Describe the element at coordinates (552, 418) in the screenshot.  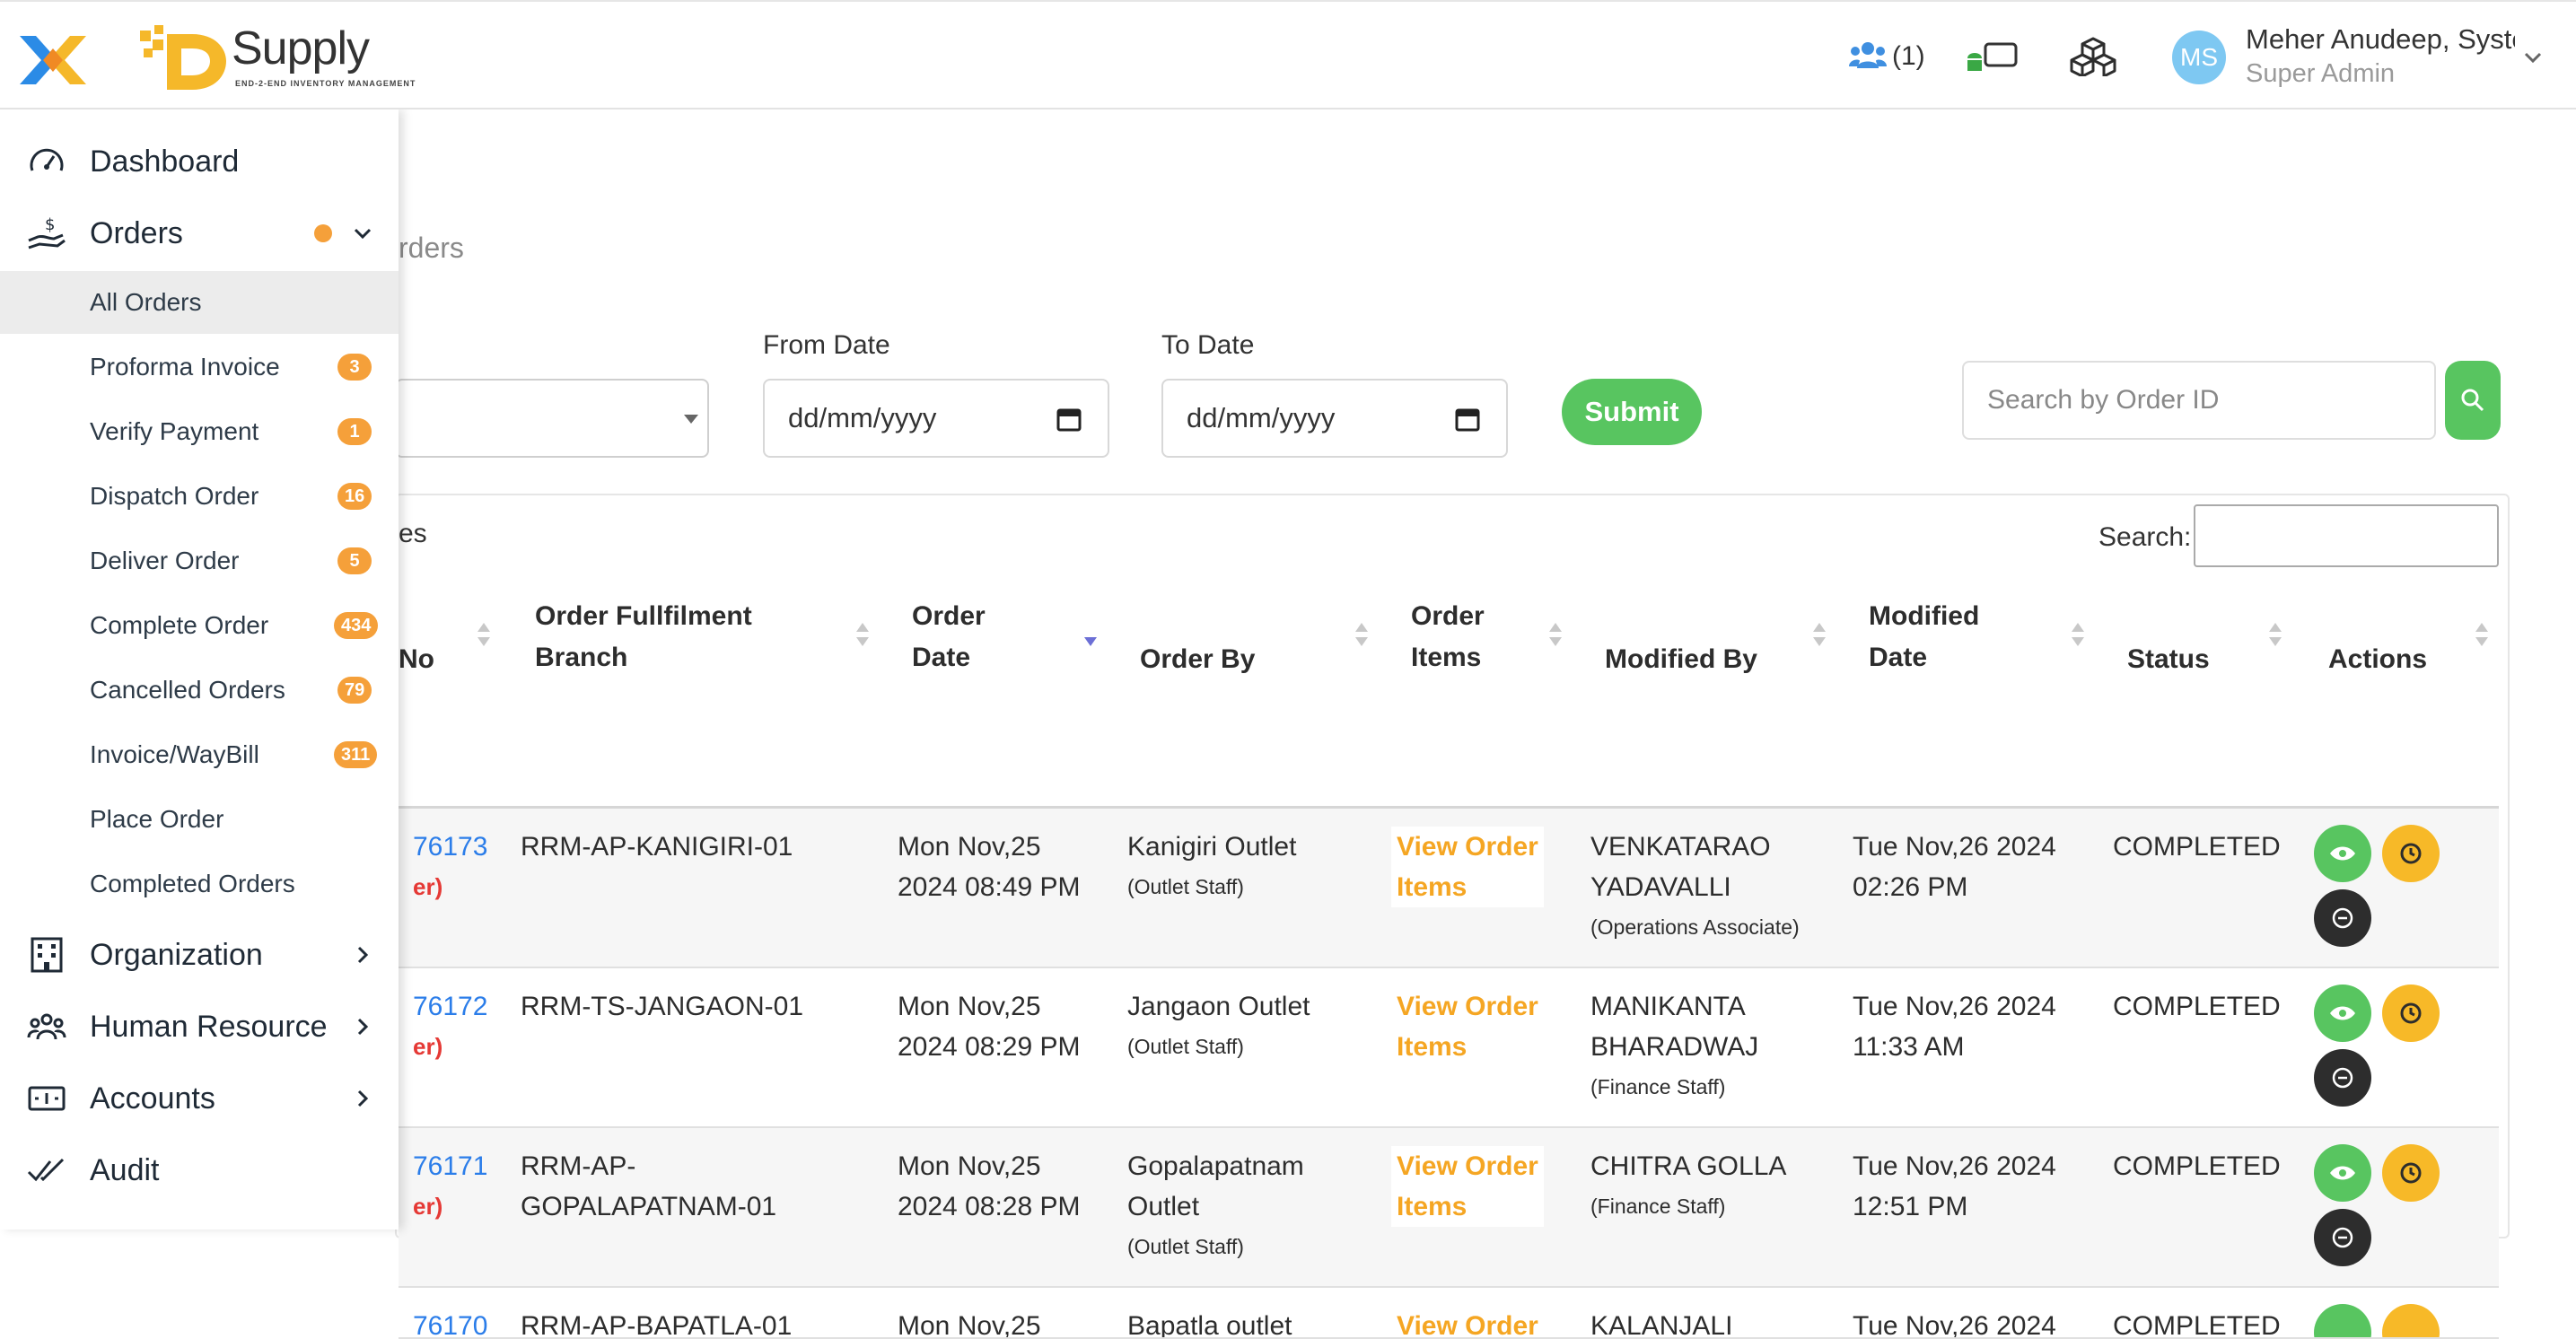
I see `branch-select` at that location.